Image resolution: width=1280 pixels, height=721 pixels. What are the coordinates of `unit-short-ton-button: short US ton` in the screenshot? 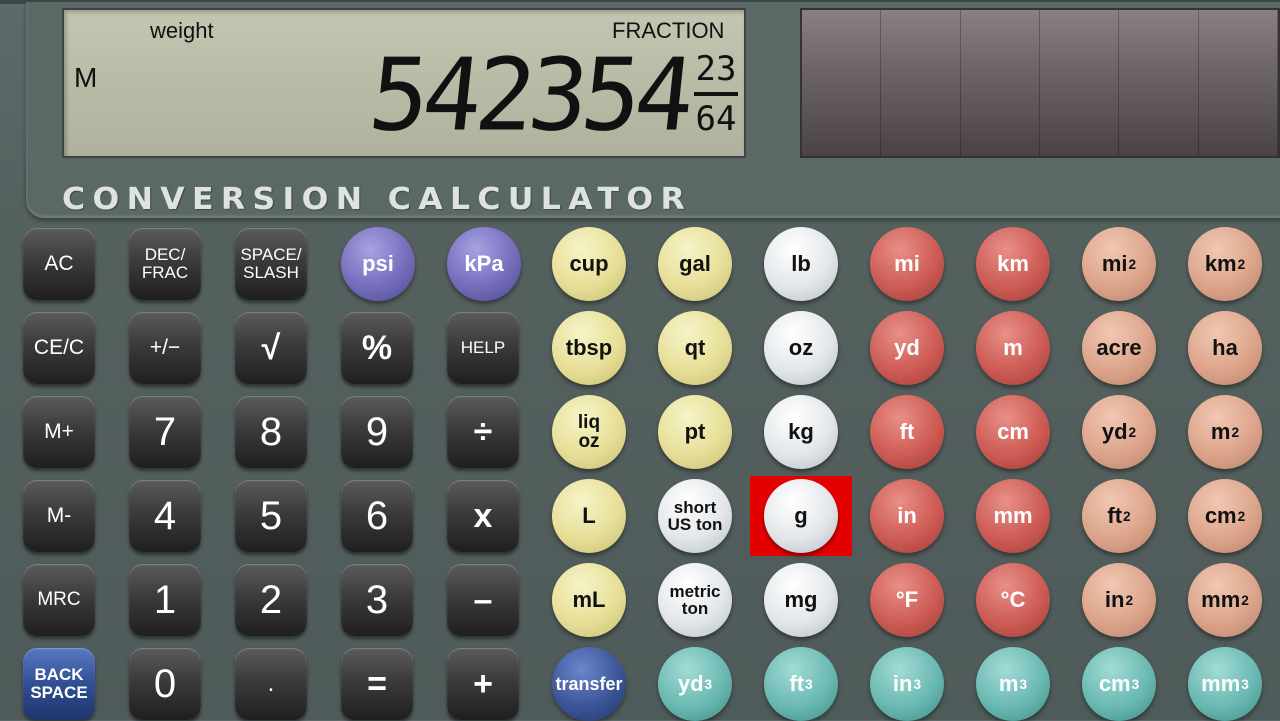 It's located at (695, 516).